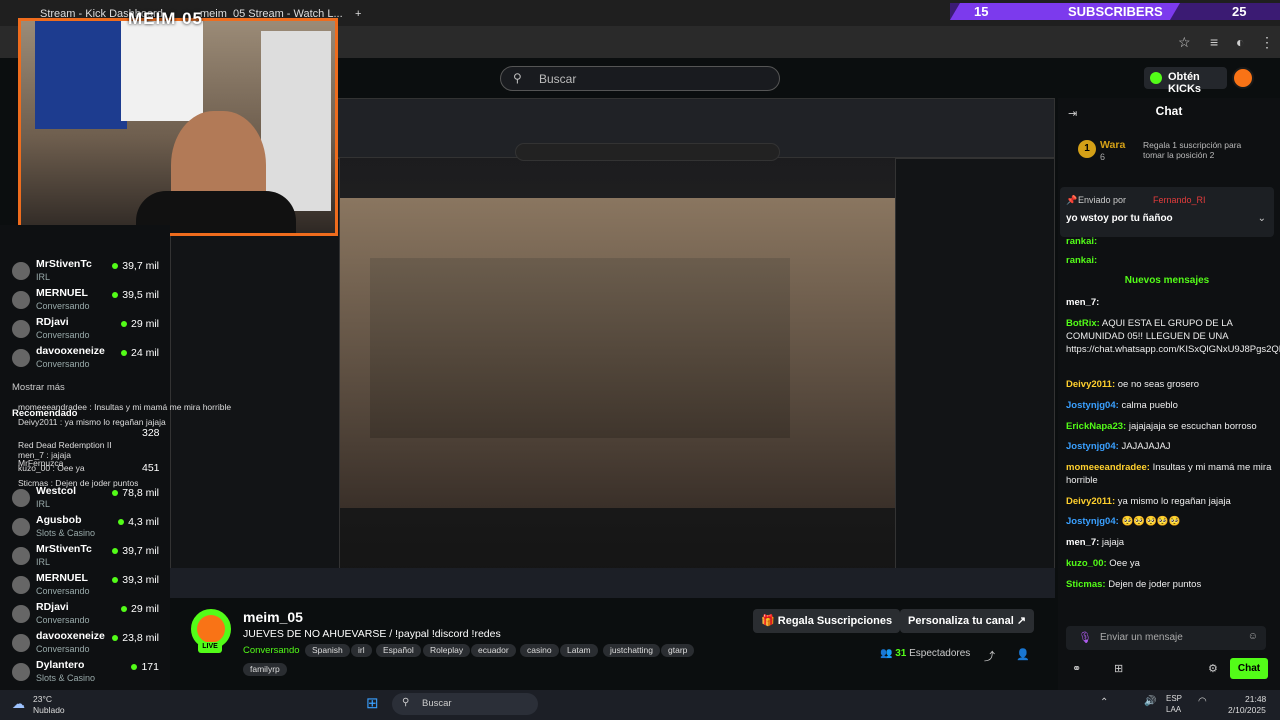  What do you see at coordinates (85, 644) in the screenshot?
I see `sidebar-channel: davooxeneize Conversando 23,8 mil` at bounding box center [85, 644].